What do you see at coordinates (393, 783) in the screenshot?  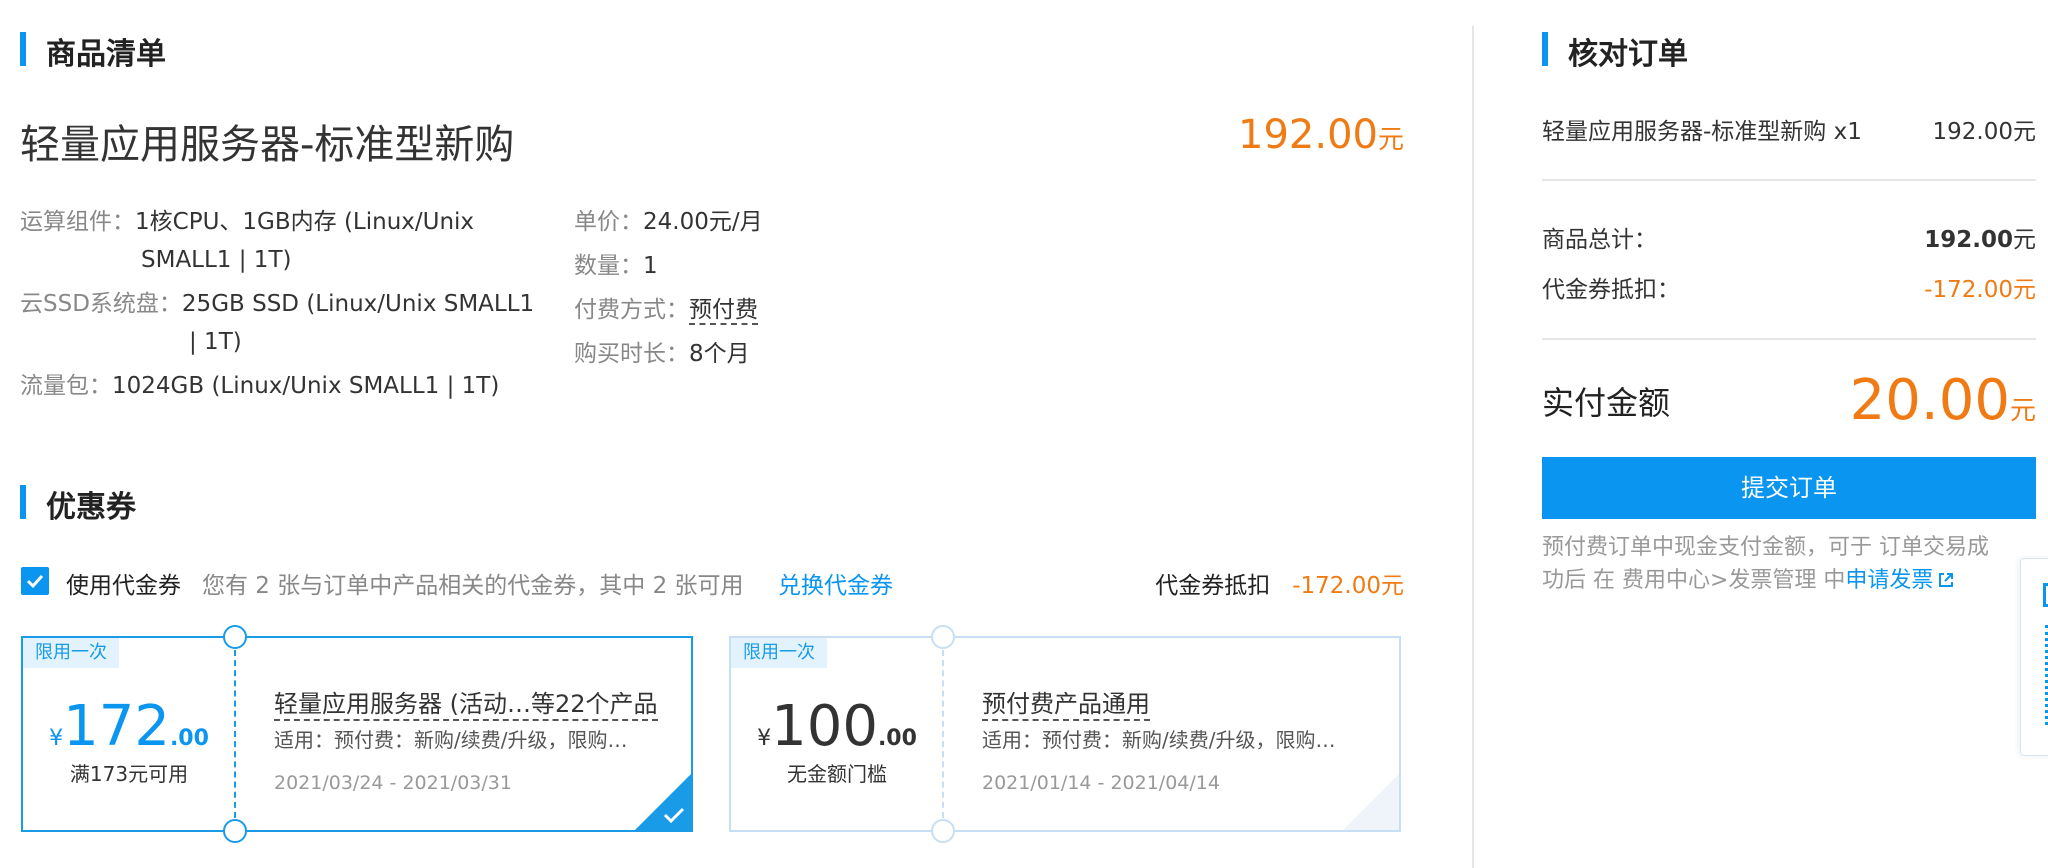 I see `coupon-date: 2021/03/24 - 2021/03/31` at bounding box center [393, 783].